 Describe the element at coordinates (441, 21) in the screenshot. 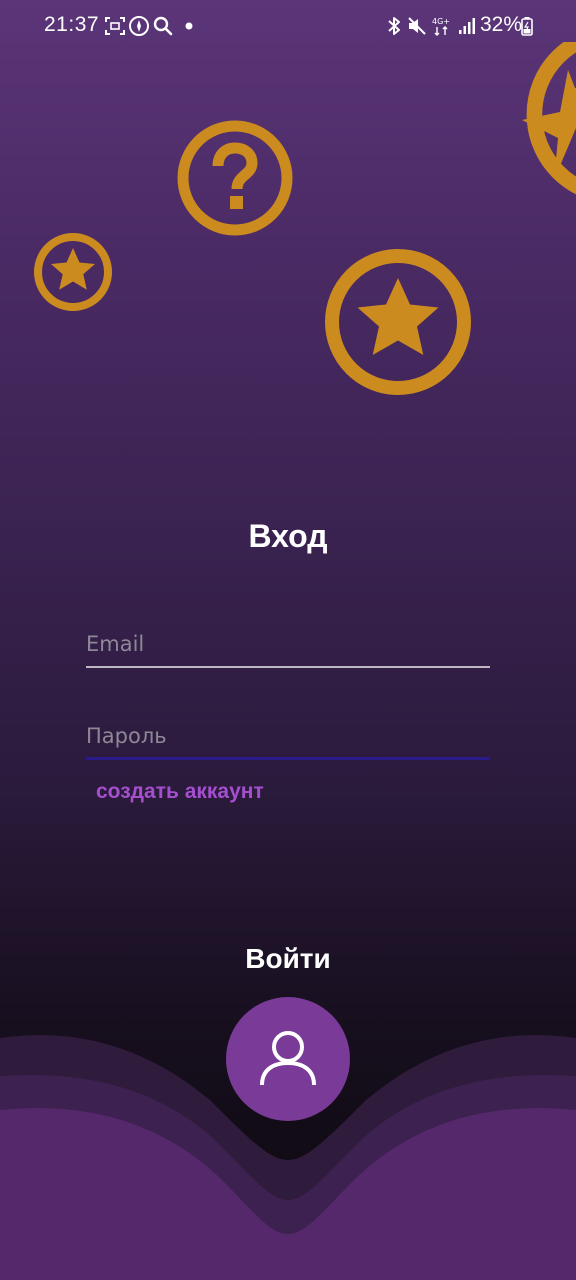

I see `svg-text: 4G+` at that location.